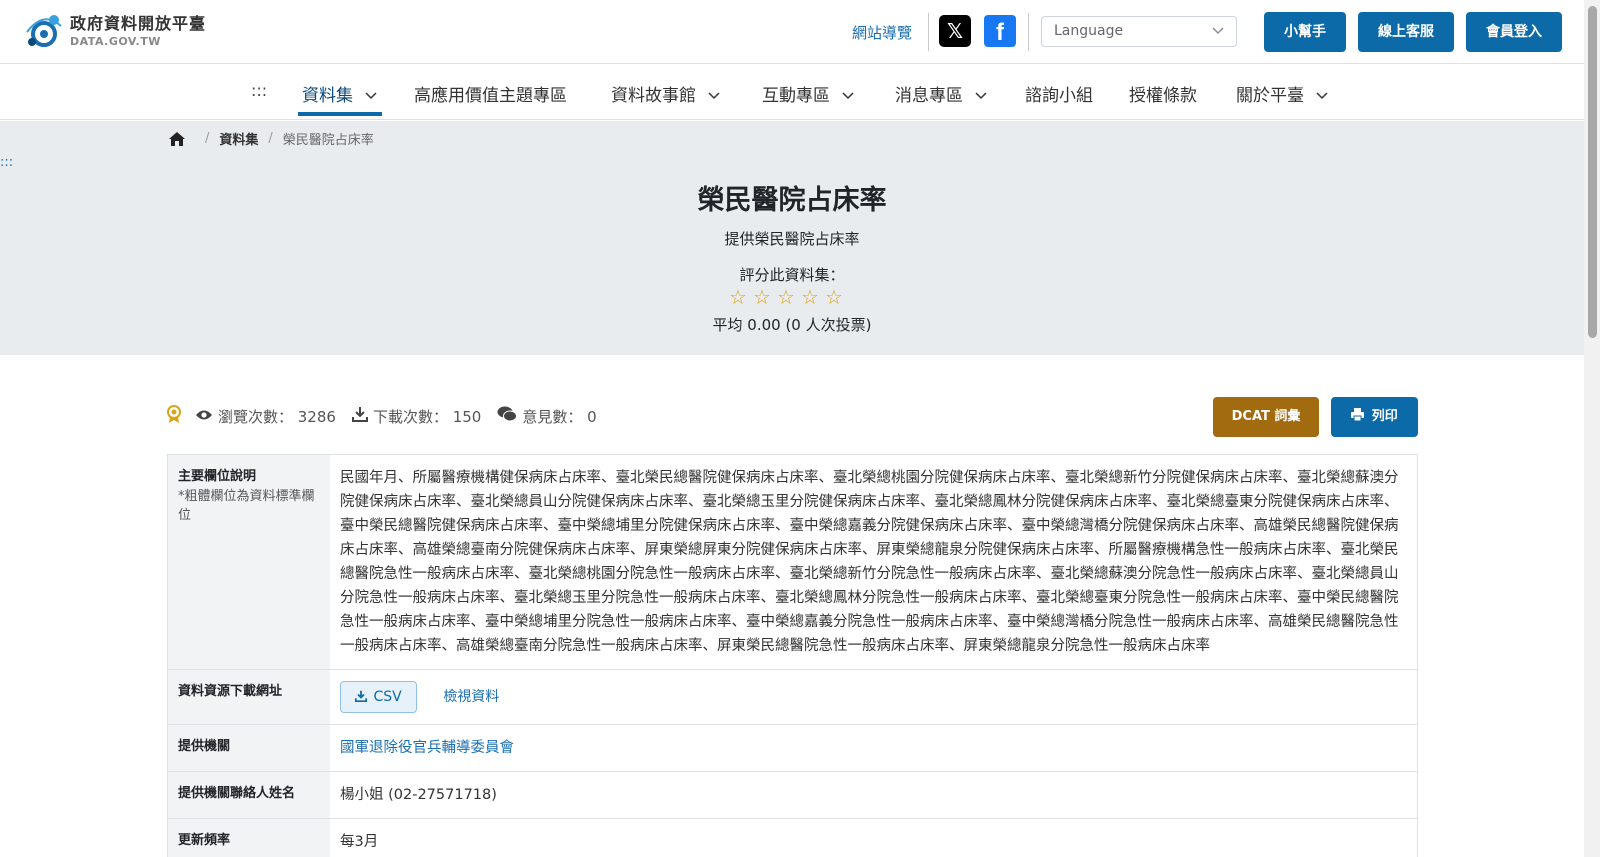  I want to click on nav-label: 消息專區, so click(929, 96).